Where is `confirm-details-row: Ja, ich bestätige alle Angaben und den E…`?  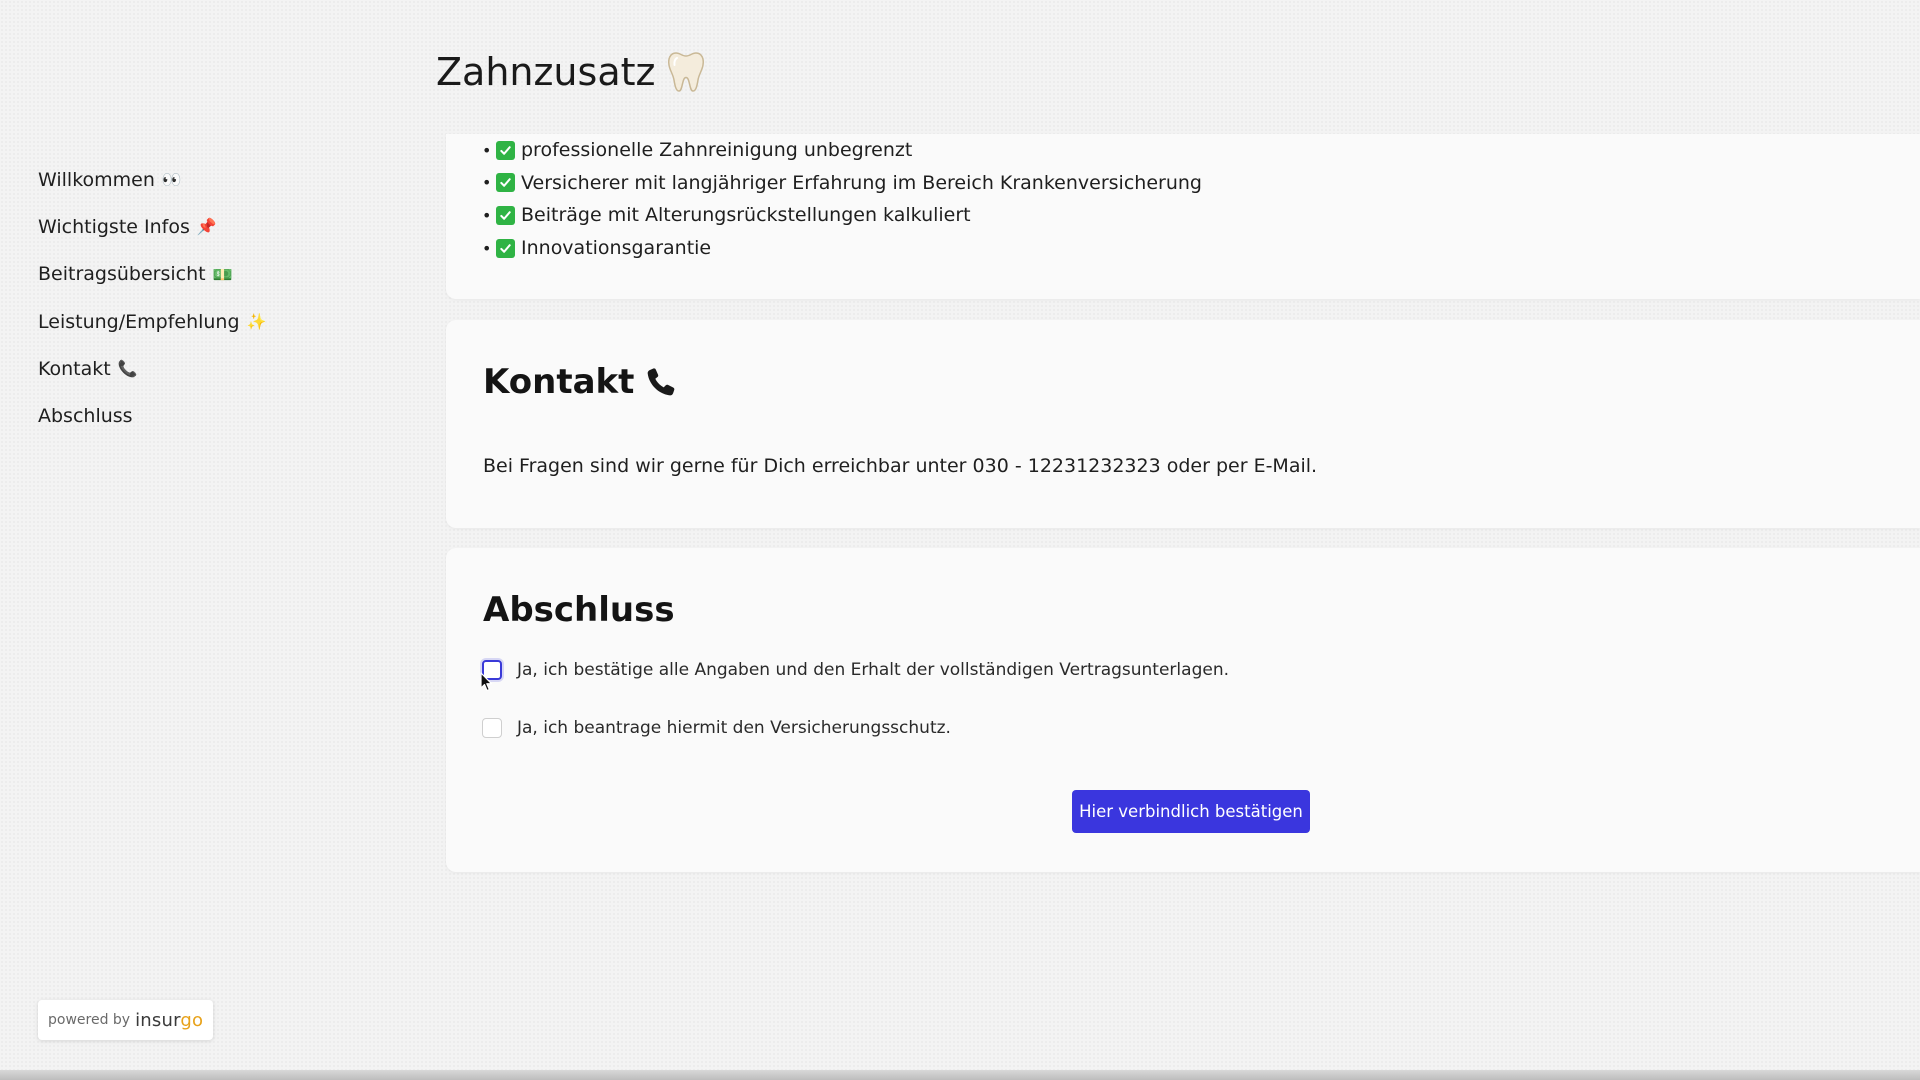 confirm-details-row: Ja, ich bestätige alle Angaben und den E… is located at coordinates (855, 670).